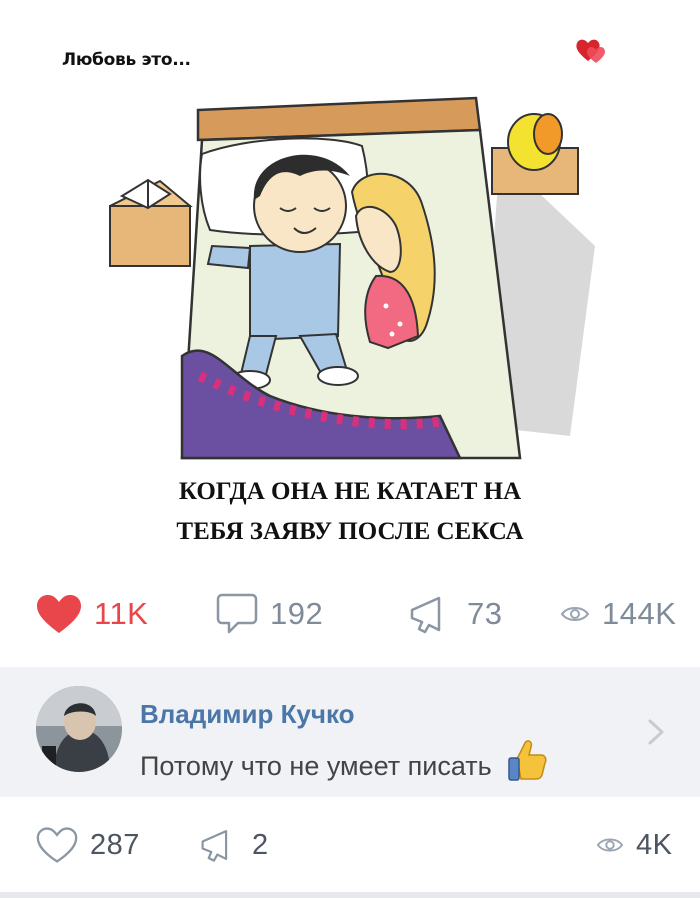 The width and height of the screenshot is (700, 898). Describe the element at coordinates (316, 766) in the screenshot. I see `comment-body: Потому что не умеет писать` at that location.